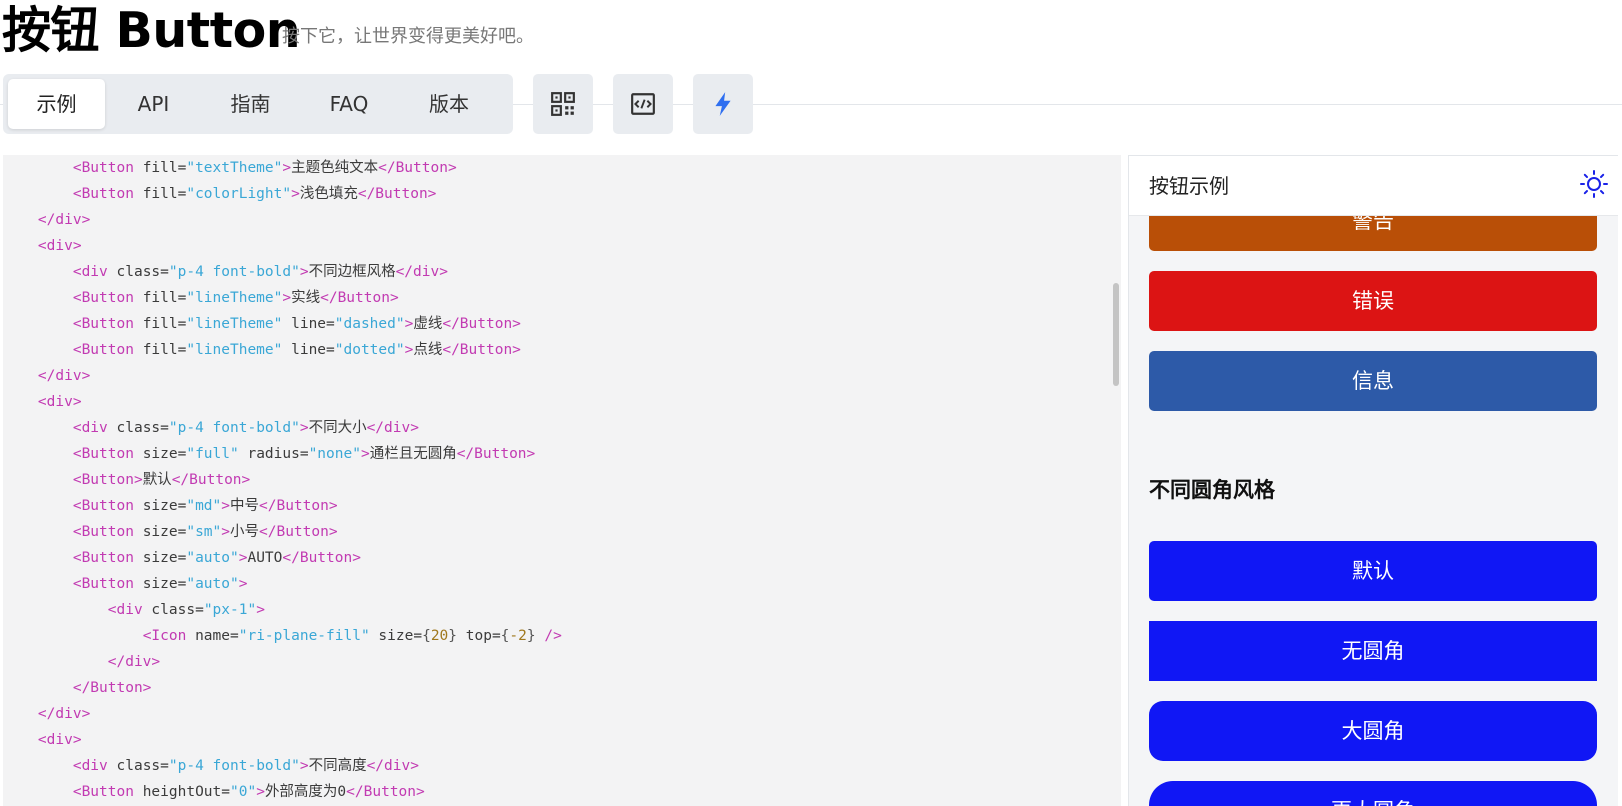 The height and width of the screenshot is (806, 1622). What do you see at coordinates (1373, 793) in the screenshot?
I see `larger-radius-button: 更大圆角` at bounding box center [1373, 793].